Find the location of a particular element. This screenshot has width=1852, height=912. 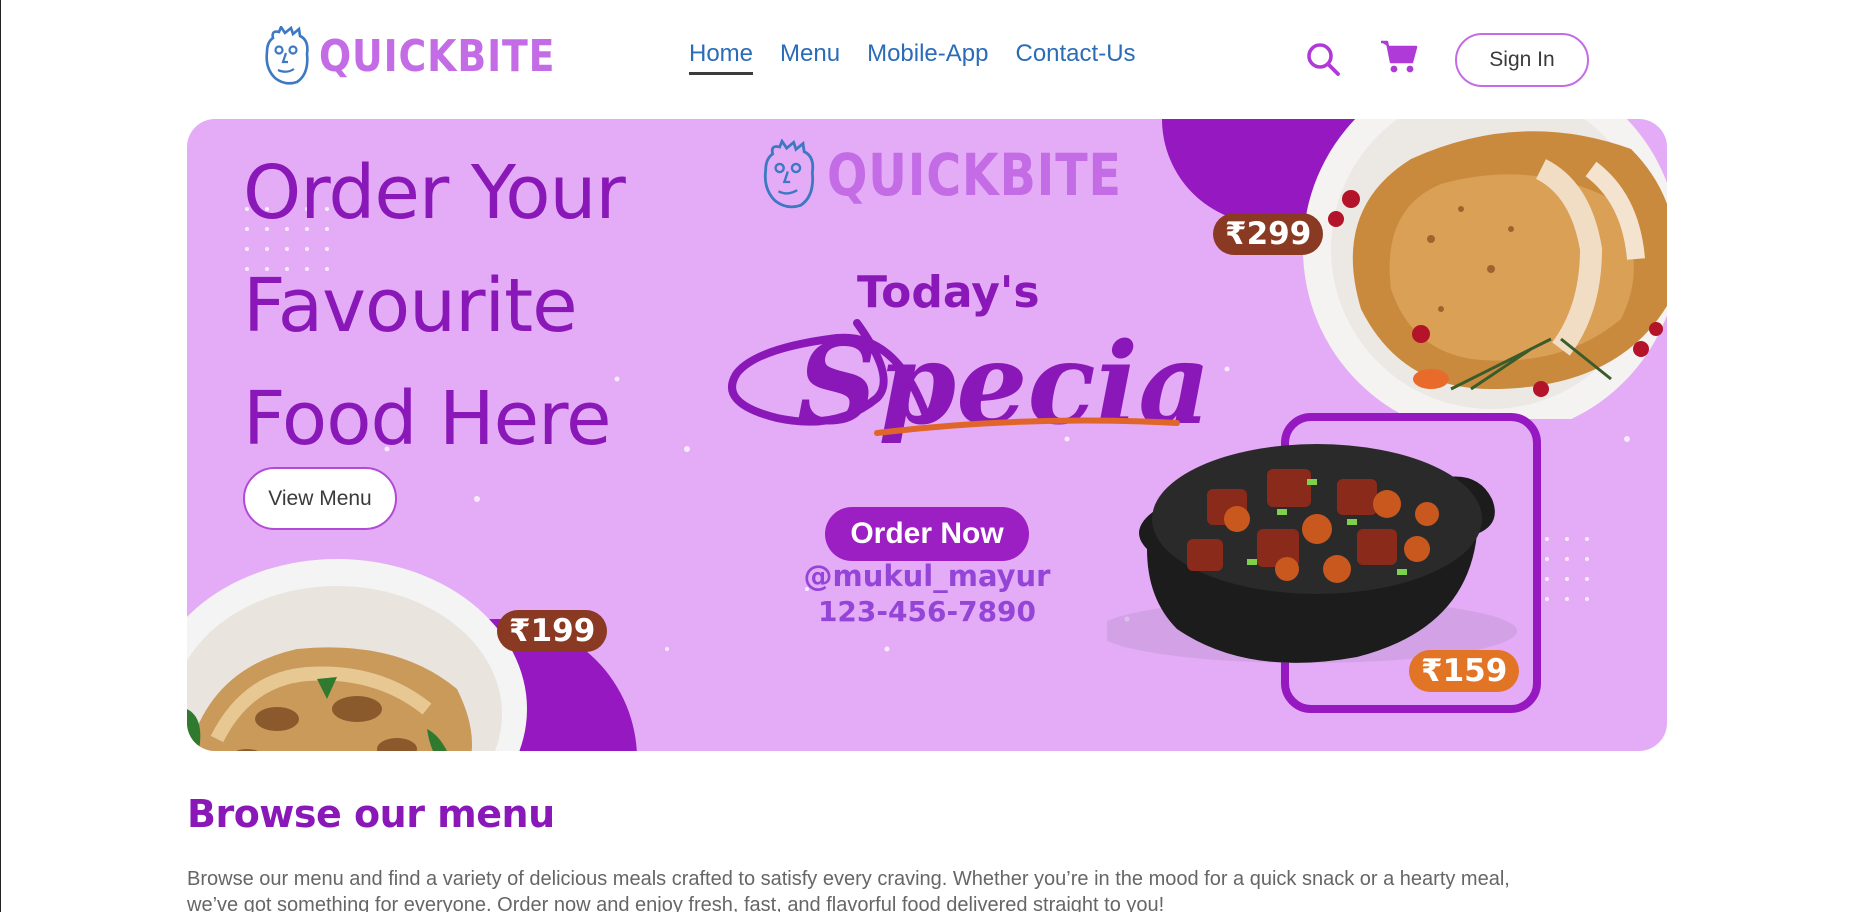

hero-heading: Order Your Favourite Food Here is located at coordinates (434, 306).